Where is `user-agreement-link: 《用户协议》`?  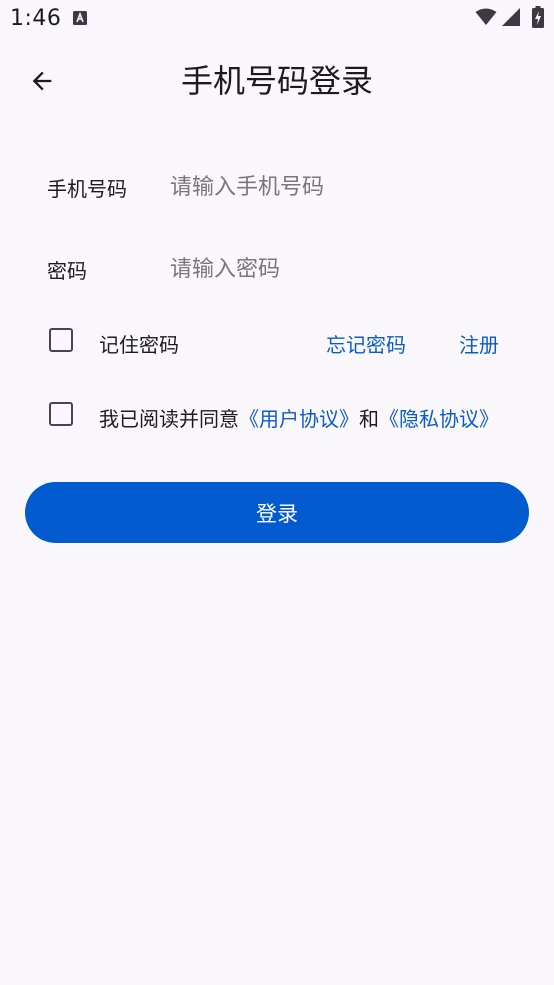 user-agreement-link: 《用户协议》 is located at coordinates (299, 419).